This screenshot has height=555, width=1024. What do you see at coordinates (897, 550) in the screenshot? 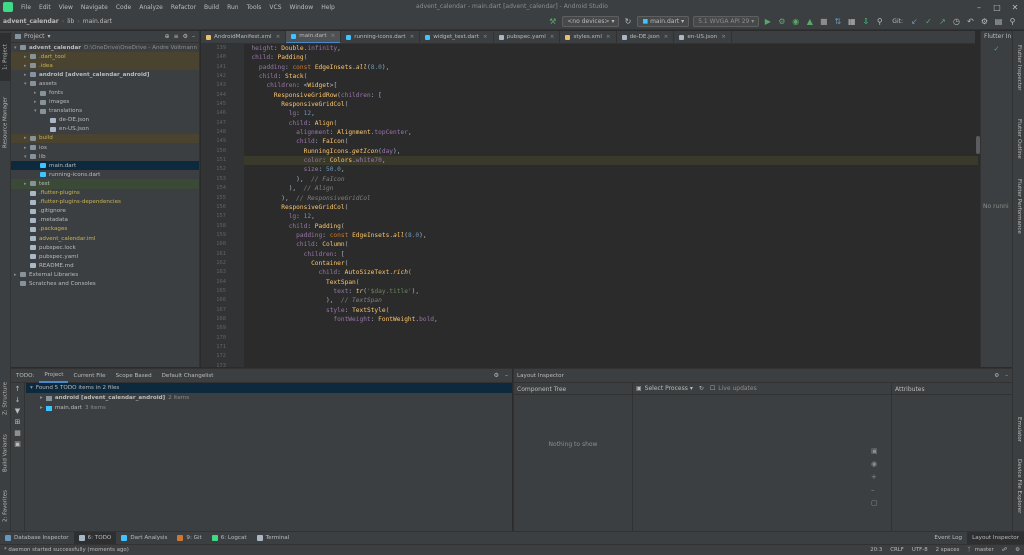
I see `line-separator: CRLF` at bounding box center [897, 550].